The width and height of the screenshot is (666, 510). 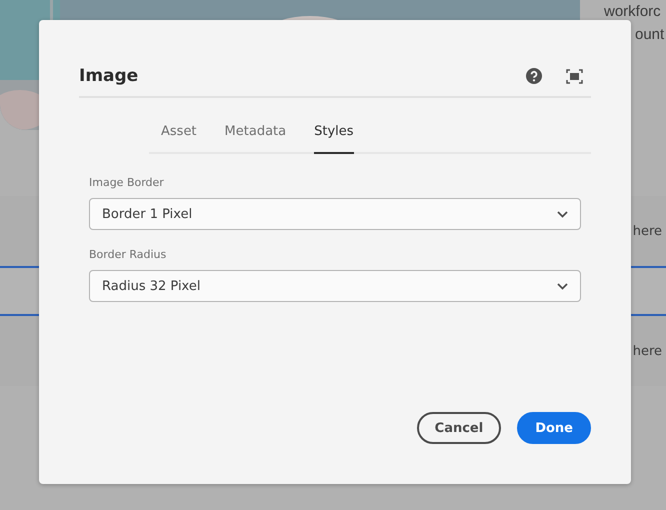 What do you see at coordinates (554, 428) in the screenshot?
I see `done-button: Done` at bounding box center [554, 428].